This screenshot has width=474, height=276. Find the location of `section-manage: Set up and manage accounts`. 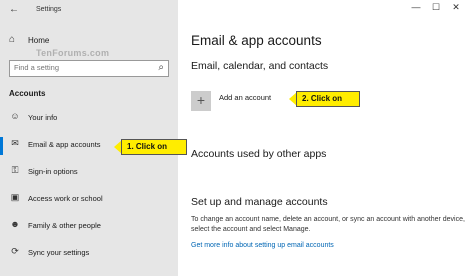

section-manage: Set up and manage accounts is located at coordinates (259, 202).